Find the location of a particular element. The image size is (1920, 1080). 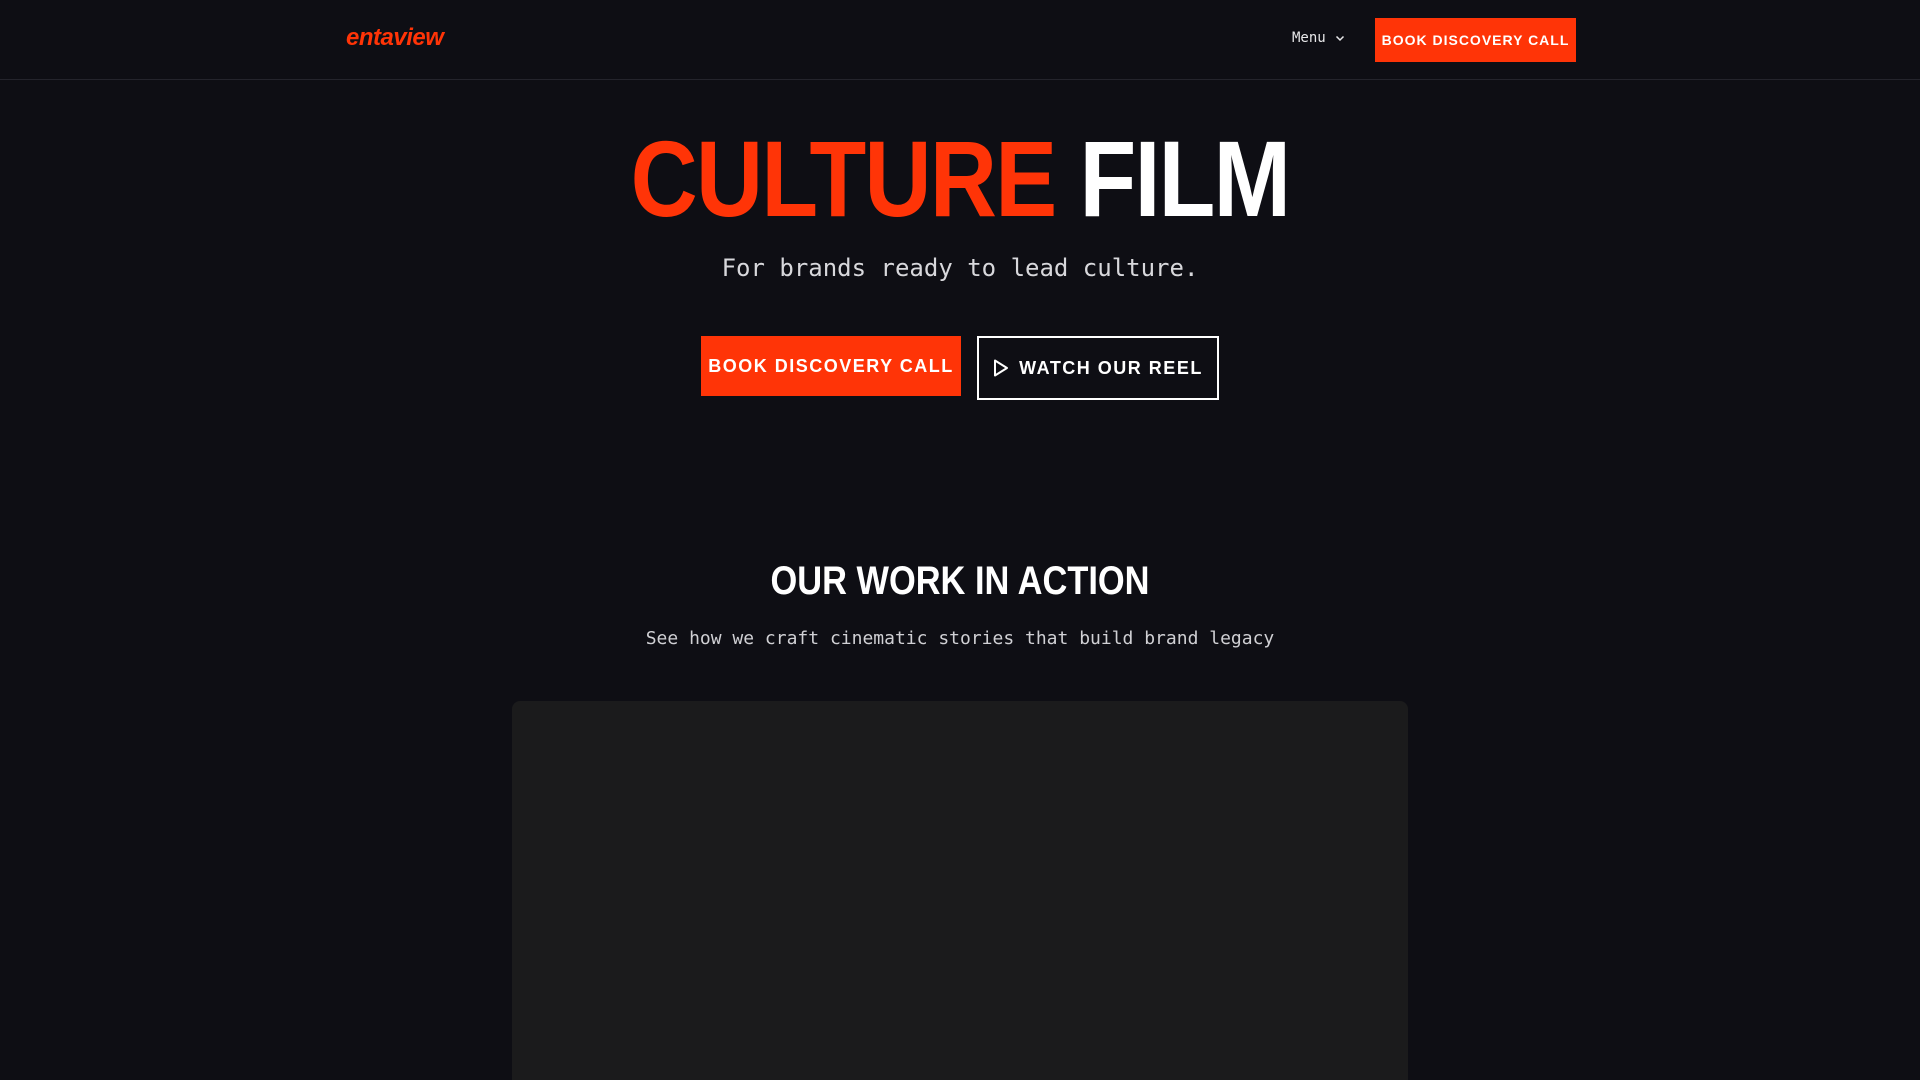

menu-toggle: Menu is located at coordinates (1319, 38).